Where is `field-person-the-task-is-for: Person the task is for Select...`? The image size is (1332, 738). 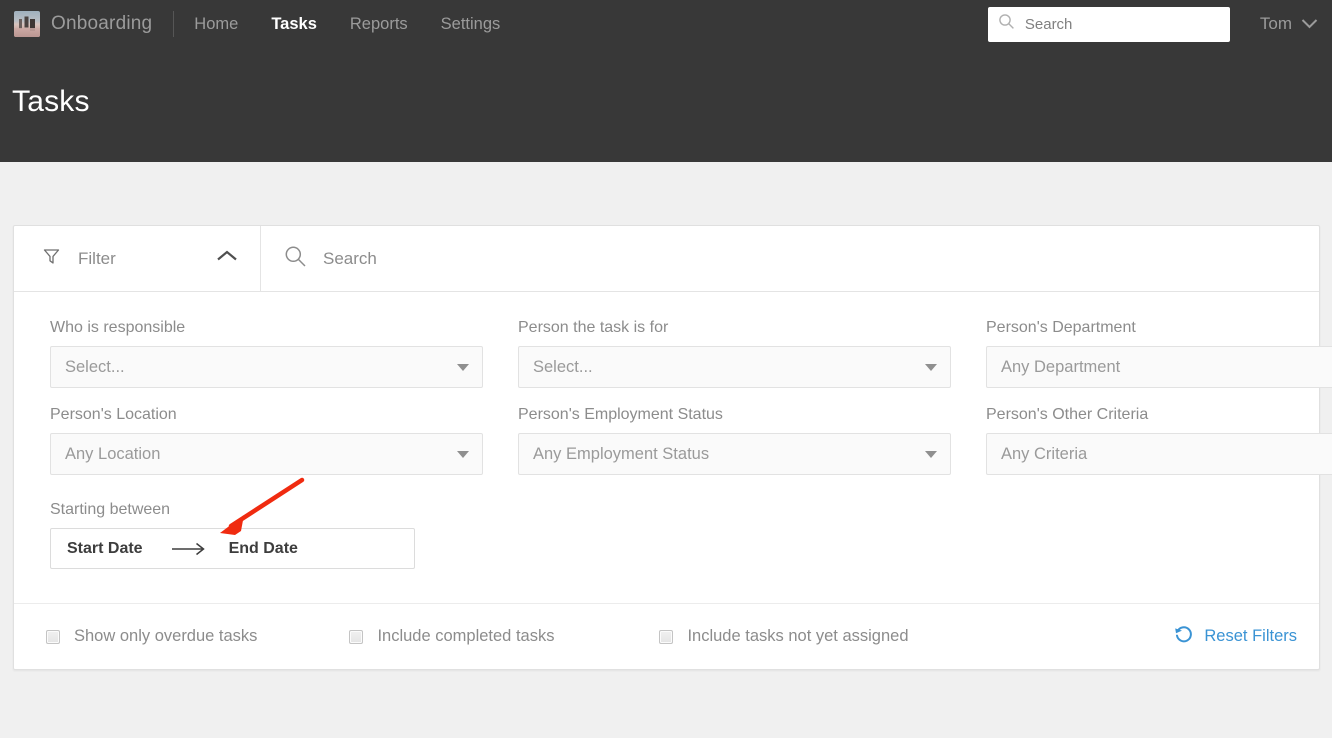 field-person-the-task-is-for: Person the task is for Select... is located at coordinates (734, 353).